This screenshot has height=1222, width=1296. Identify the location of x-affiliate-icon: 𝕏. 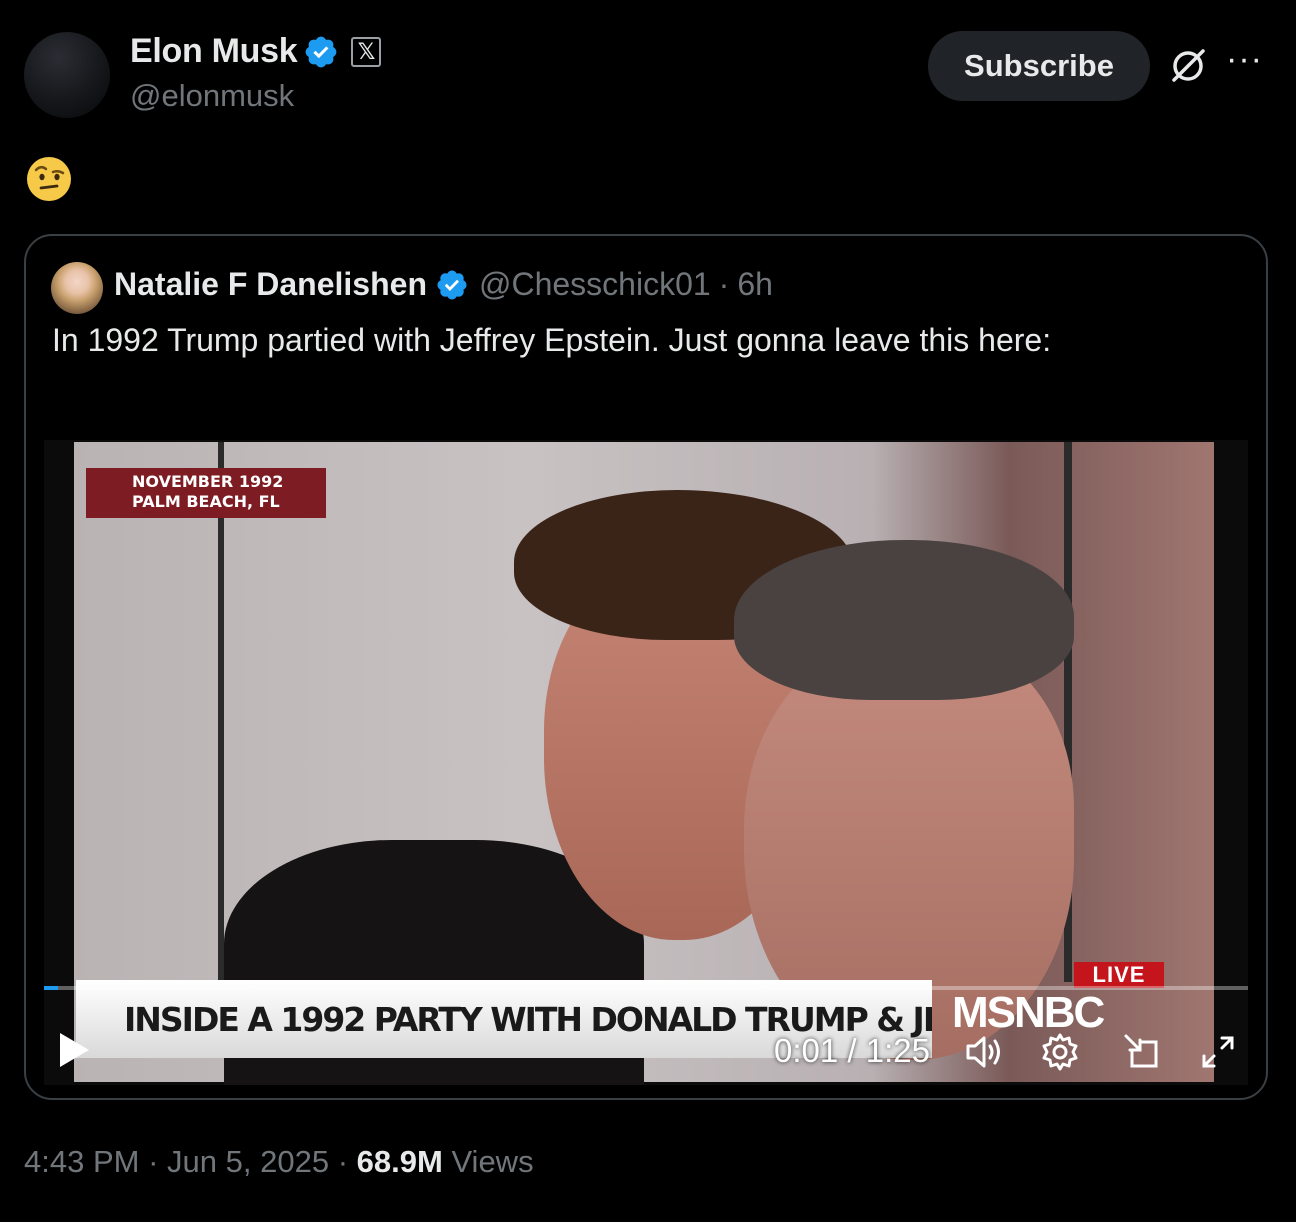
(366, 51).